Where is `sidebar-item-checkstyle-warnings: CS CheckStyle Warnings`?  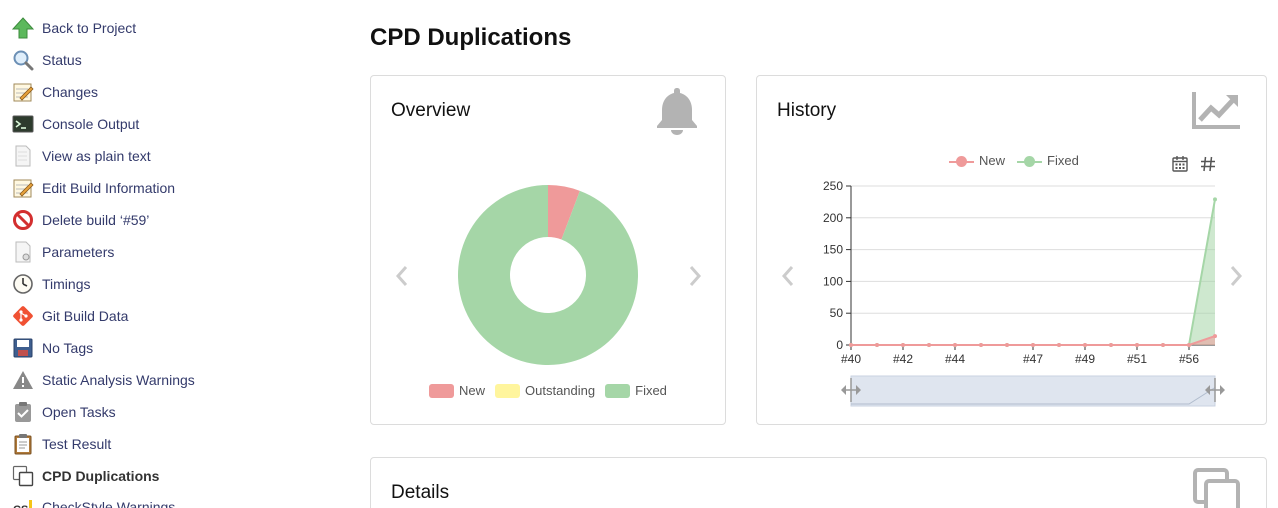
sidebar-item-checkstyle-warnings: CS CheckStyle Warnings is located at coordinates (93, 500).